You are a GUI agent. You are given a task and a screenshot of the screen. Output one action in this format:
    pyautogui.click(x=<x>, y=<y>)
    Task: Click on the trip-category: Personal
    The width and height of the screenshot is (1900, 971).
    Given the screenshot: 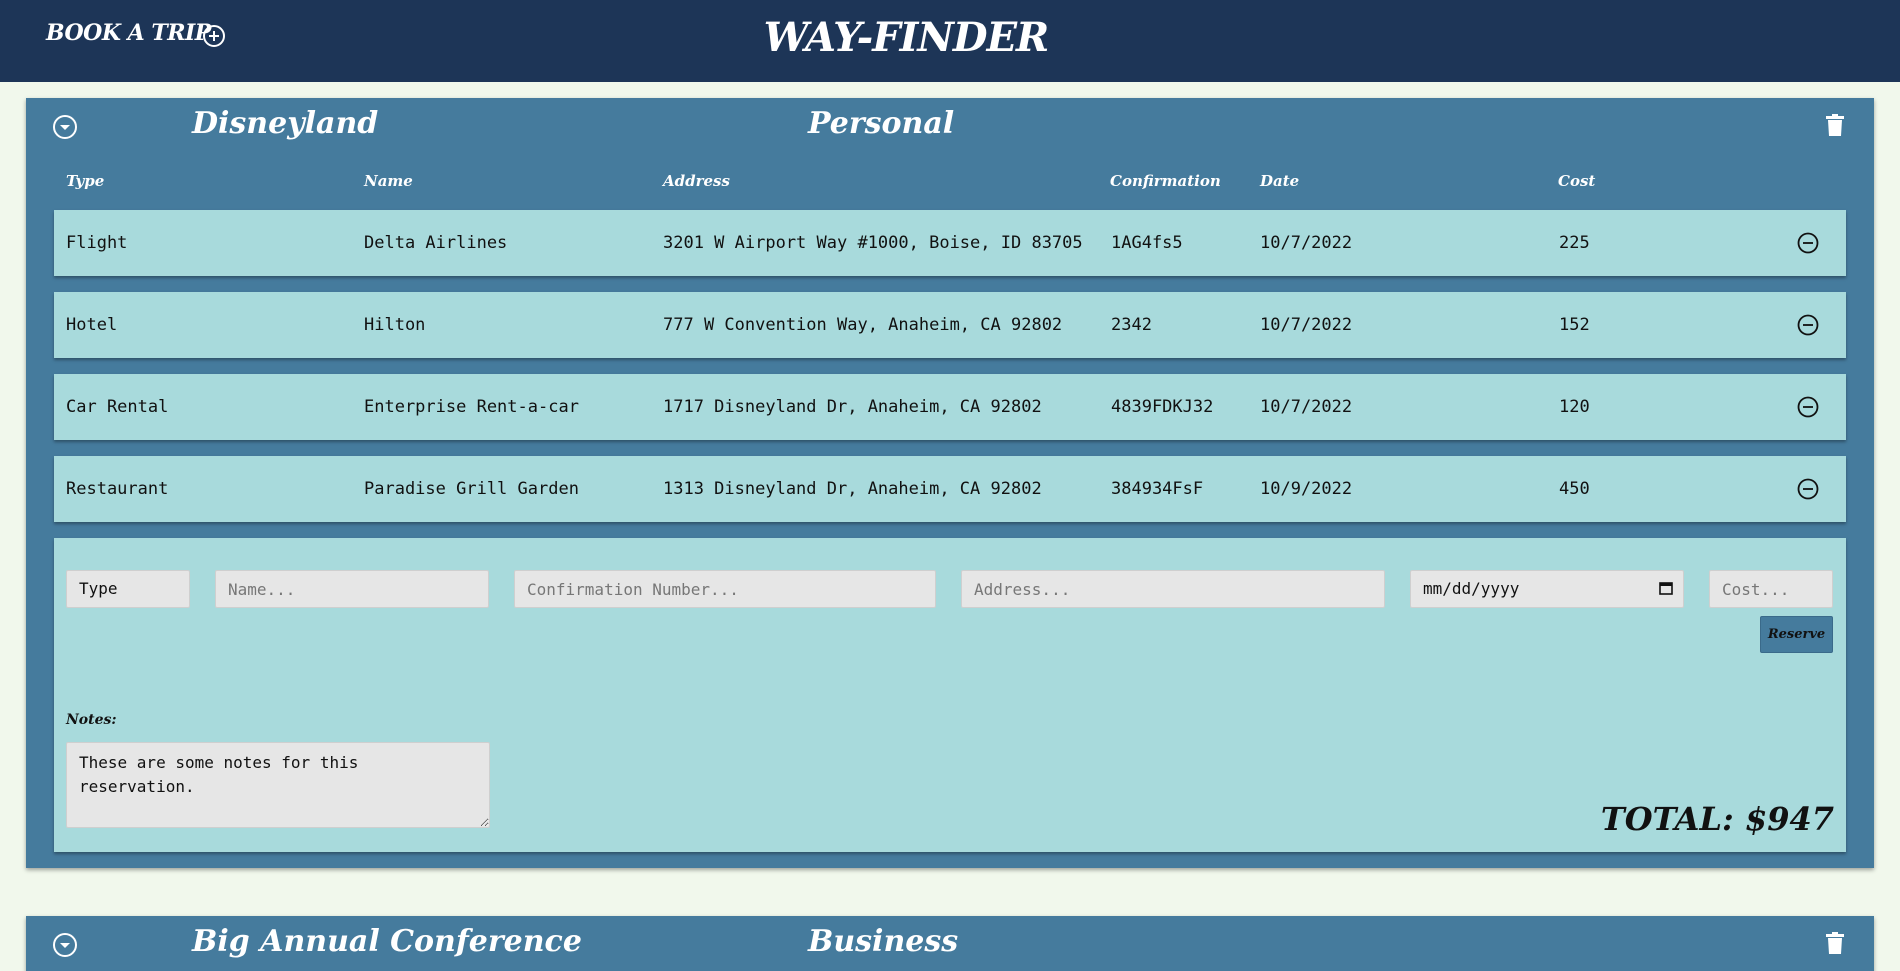 What is the action you would take?
    pyautogui.click(x=881, y=123)
    